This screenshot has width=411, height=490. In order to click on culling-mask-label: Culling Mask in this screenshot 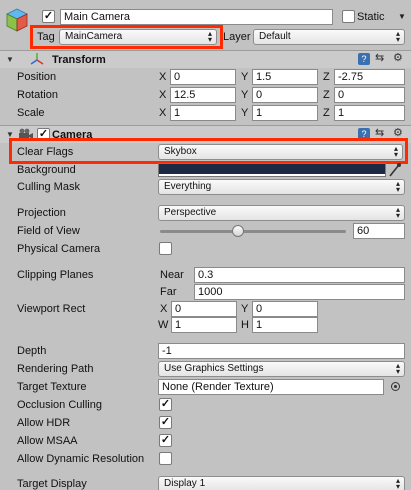, I will do `click(48, 187)`.